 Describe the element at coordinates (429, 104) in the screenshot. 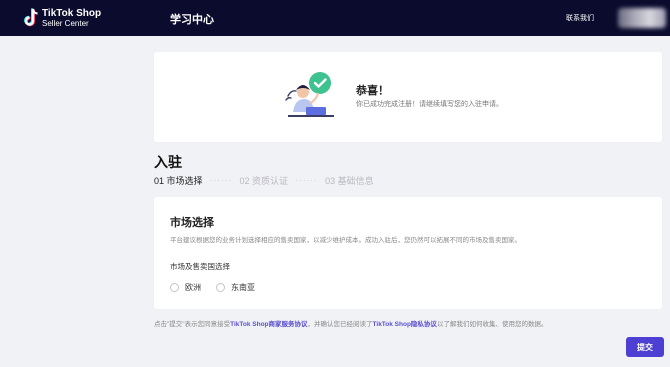

I see `success-description: 你已成功完成注册！请继续填写您的入驻申请。` at that location.